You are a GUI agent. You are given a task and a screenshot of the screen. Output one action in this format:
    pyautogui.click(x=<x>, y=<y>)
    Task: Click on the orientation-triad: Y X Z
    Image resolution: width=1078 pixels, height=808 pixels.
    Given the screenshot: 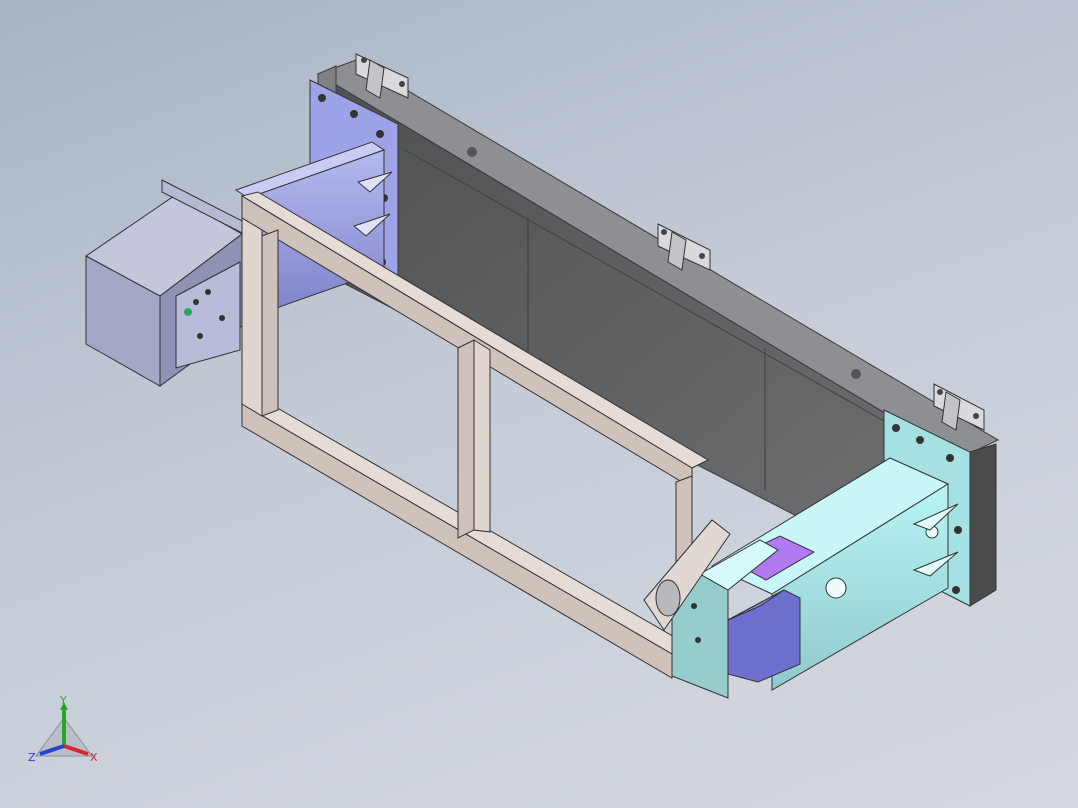 What is the action you would take?
    pyautogui.click(x=66, y=732)
    